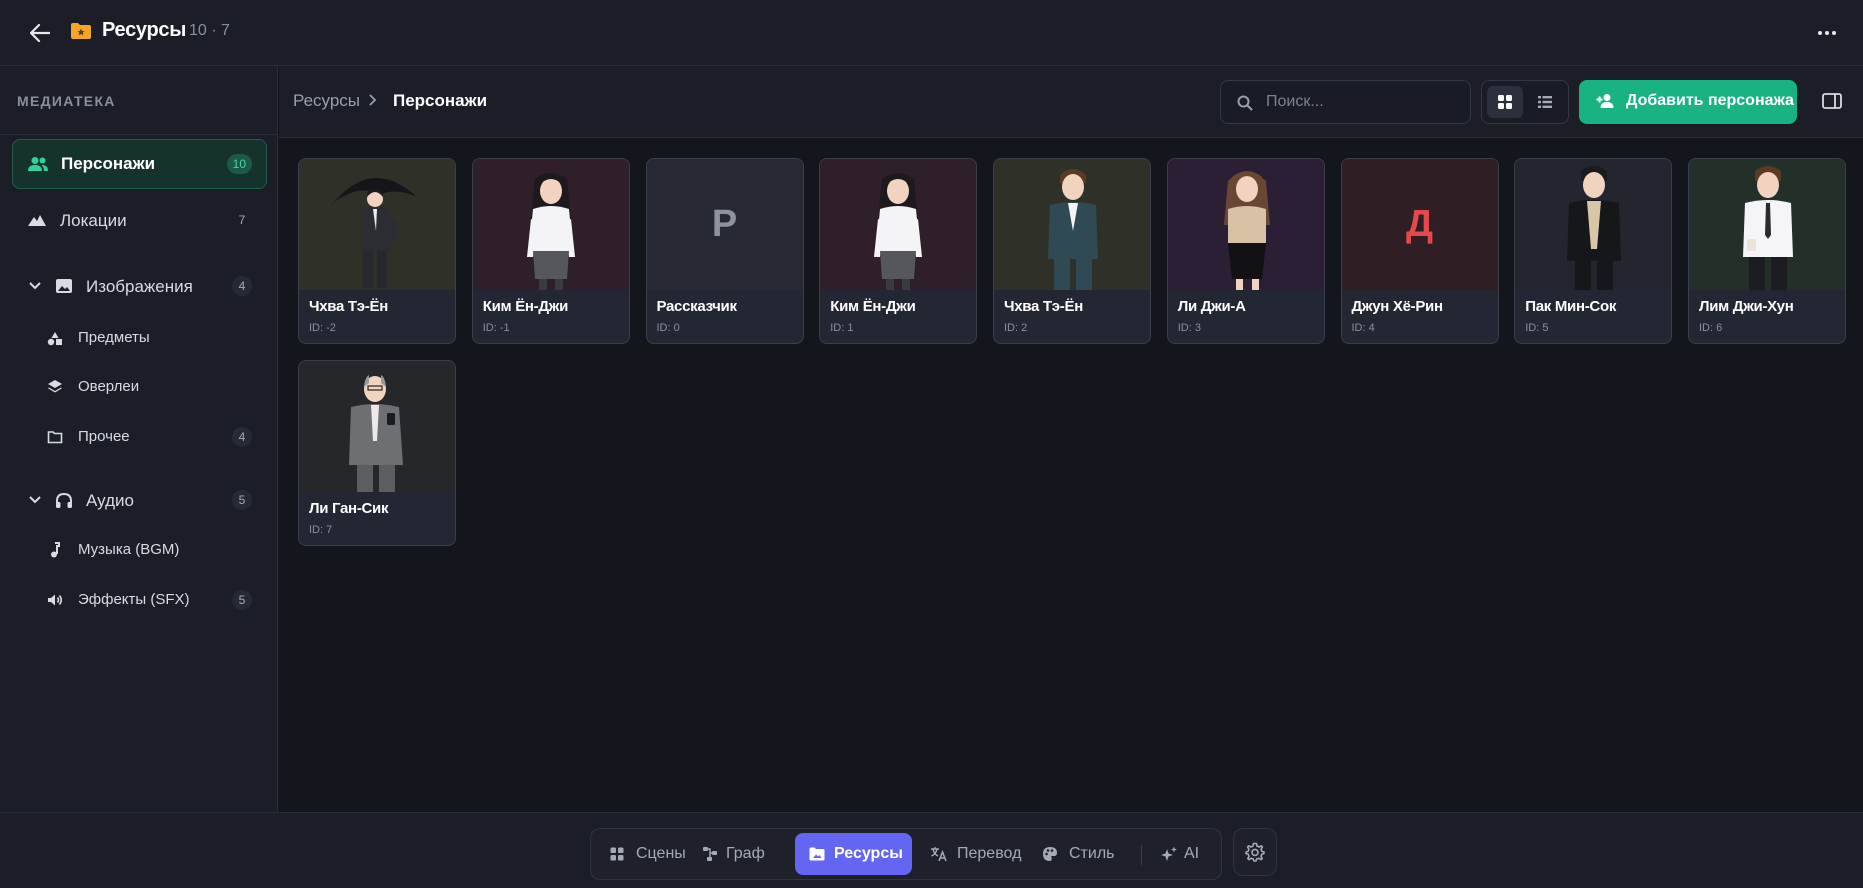 The height and width of the screenshot is (888, 1863). I want to click on folder-icon, so click(55, 437).